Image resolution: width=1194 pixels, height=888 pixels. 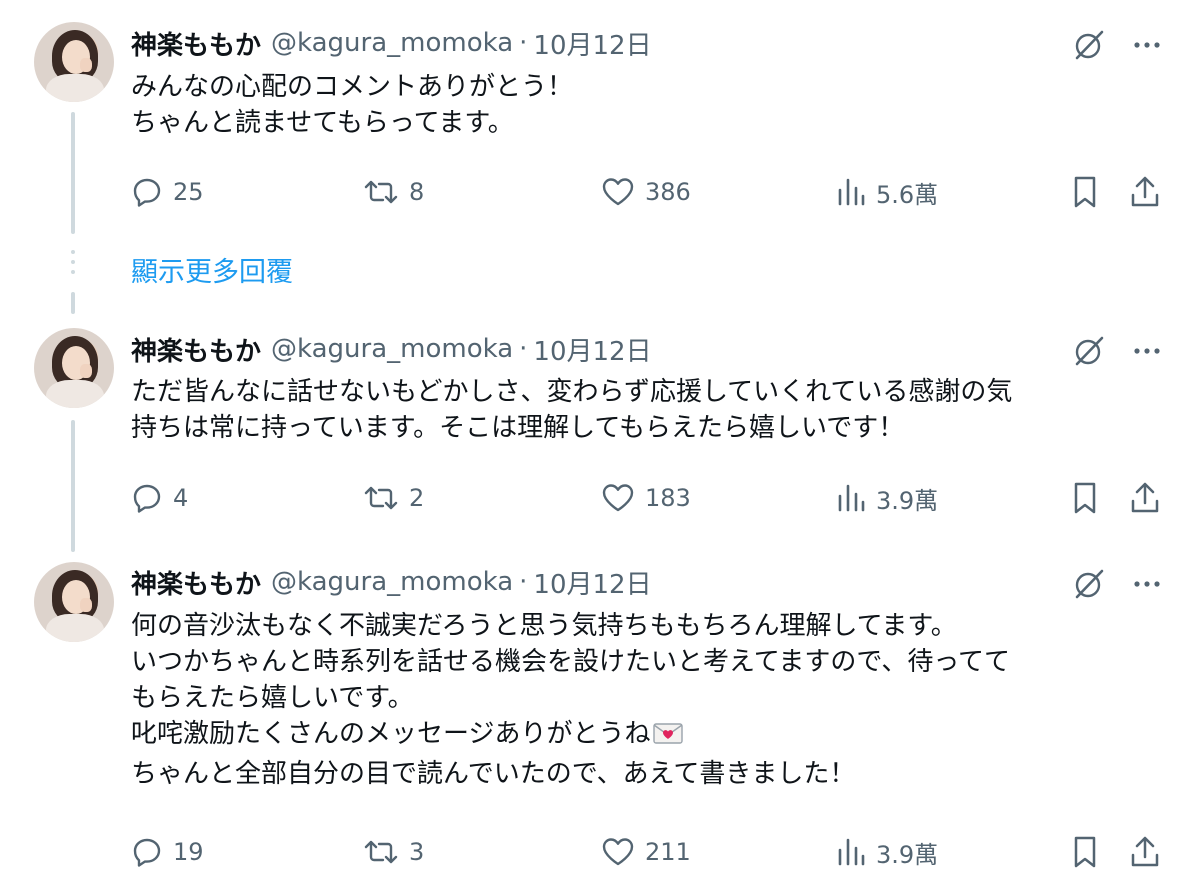 I want to click on repost-count: 3, so click(x=417, y=852).